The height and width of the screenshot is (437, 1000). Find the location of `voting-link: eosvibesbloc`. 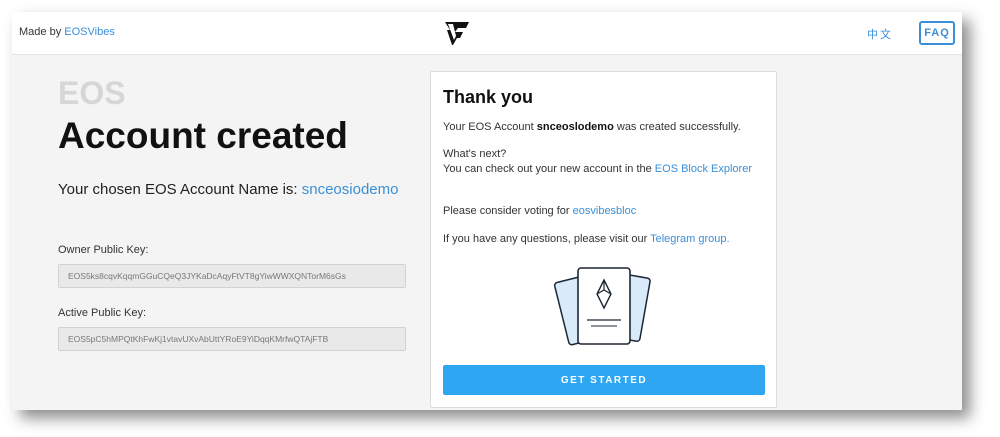

voting-link: eosvibesbloc is located at coordinates (605, 211).